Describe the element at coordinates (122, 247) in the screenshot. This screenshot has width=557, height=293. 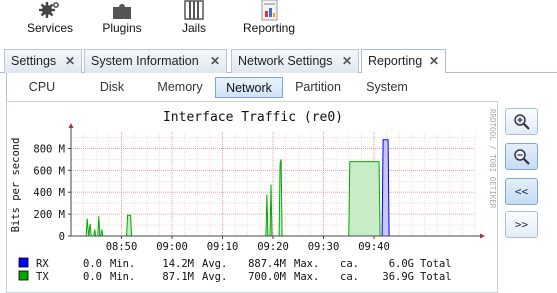
I see `x-tick-label: 08:50` at that location.